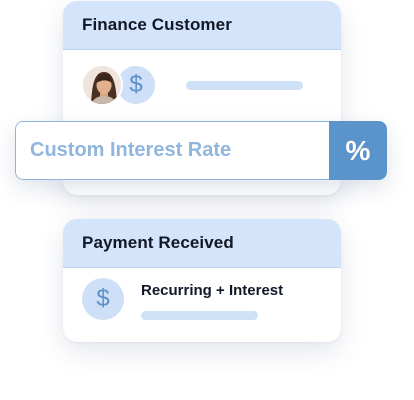 This screenshot has height=400, width=414. I want to click on payment-dollar-symbol: $, so click(103, 298).